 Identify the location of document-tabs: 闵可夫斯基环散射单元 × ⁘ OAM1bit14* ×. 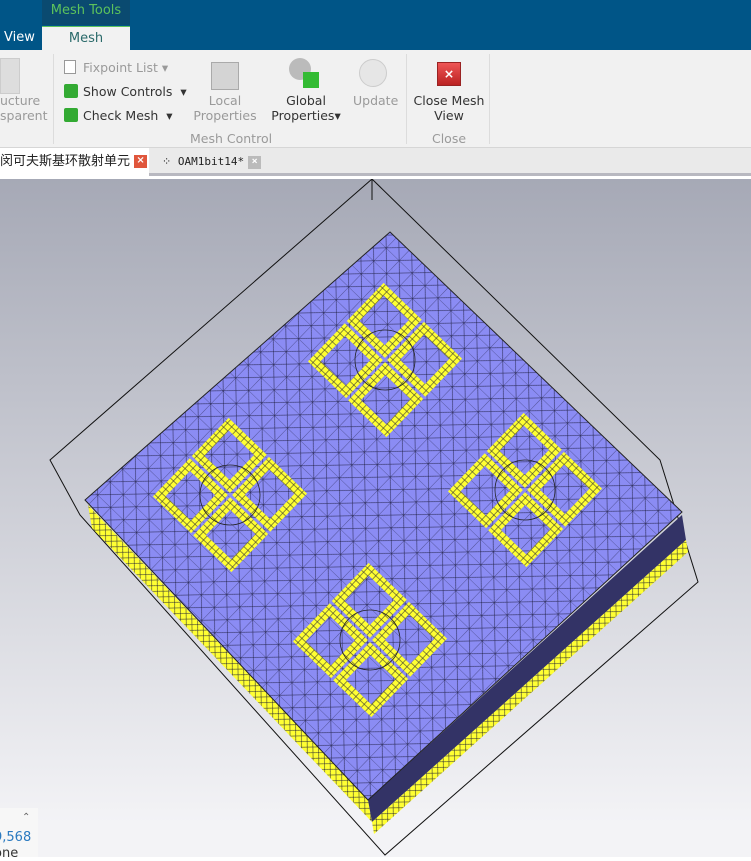
(375, 162).